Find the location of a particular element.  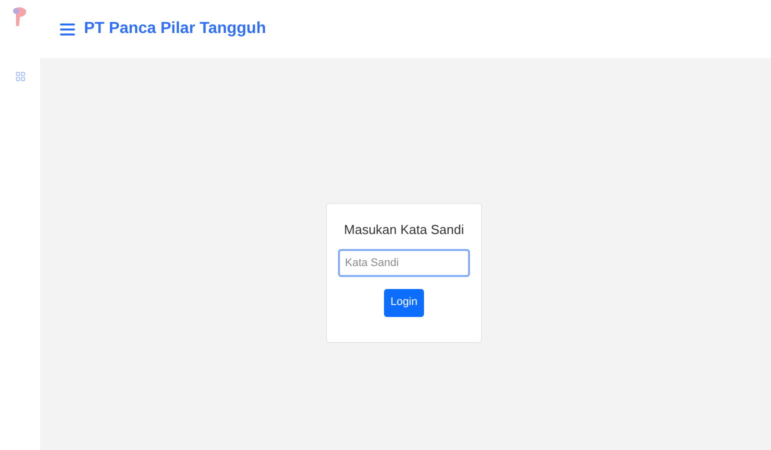

logo-icon is located at coordinates (20, 17).